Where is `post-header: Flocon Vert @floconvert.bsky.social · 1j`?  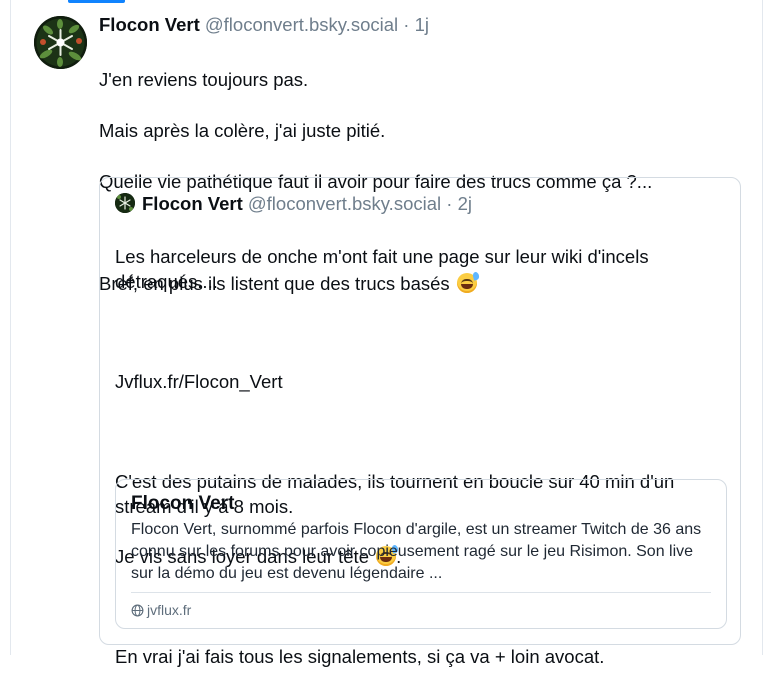
post-header: Flocon Vert @floconvert.bsky.social · 1j is located at coordinates (425, 25).